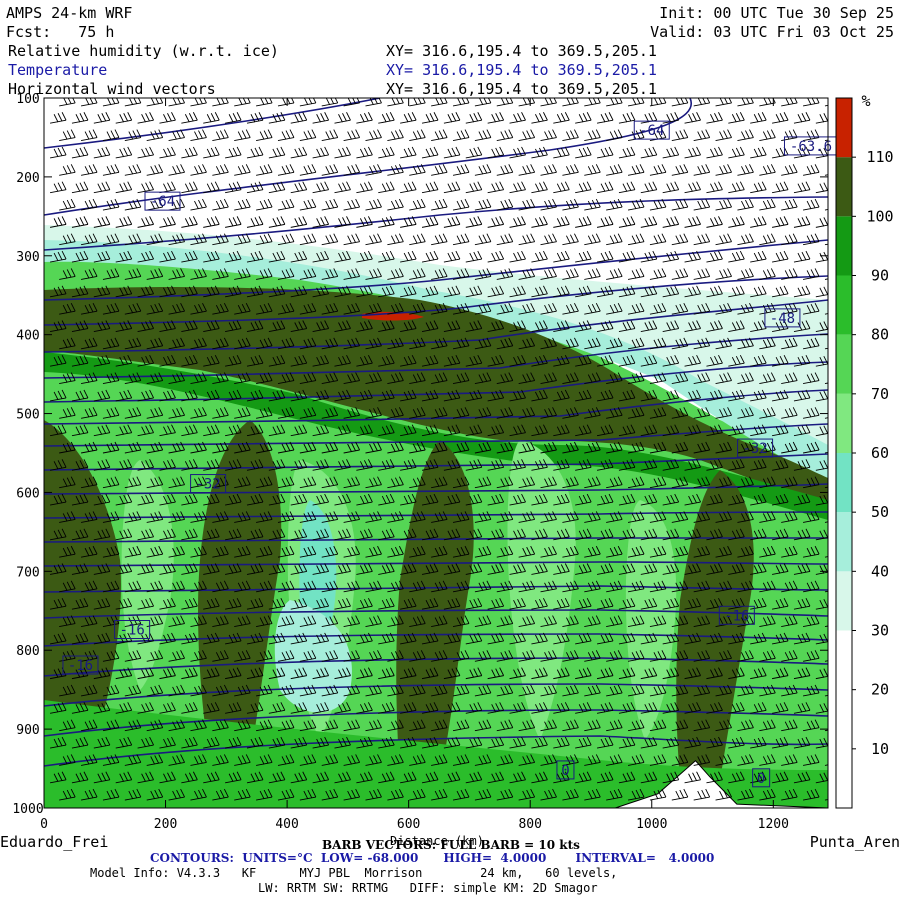 The width and height of the screenshot is (900, 900). I want to click on y-tick-label: 800, so click(27, 651).